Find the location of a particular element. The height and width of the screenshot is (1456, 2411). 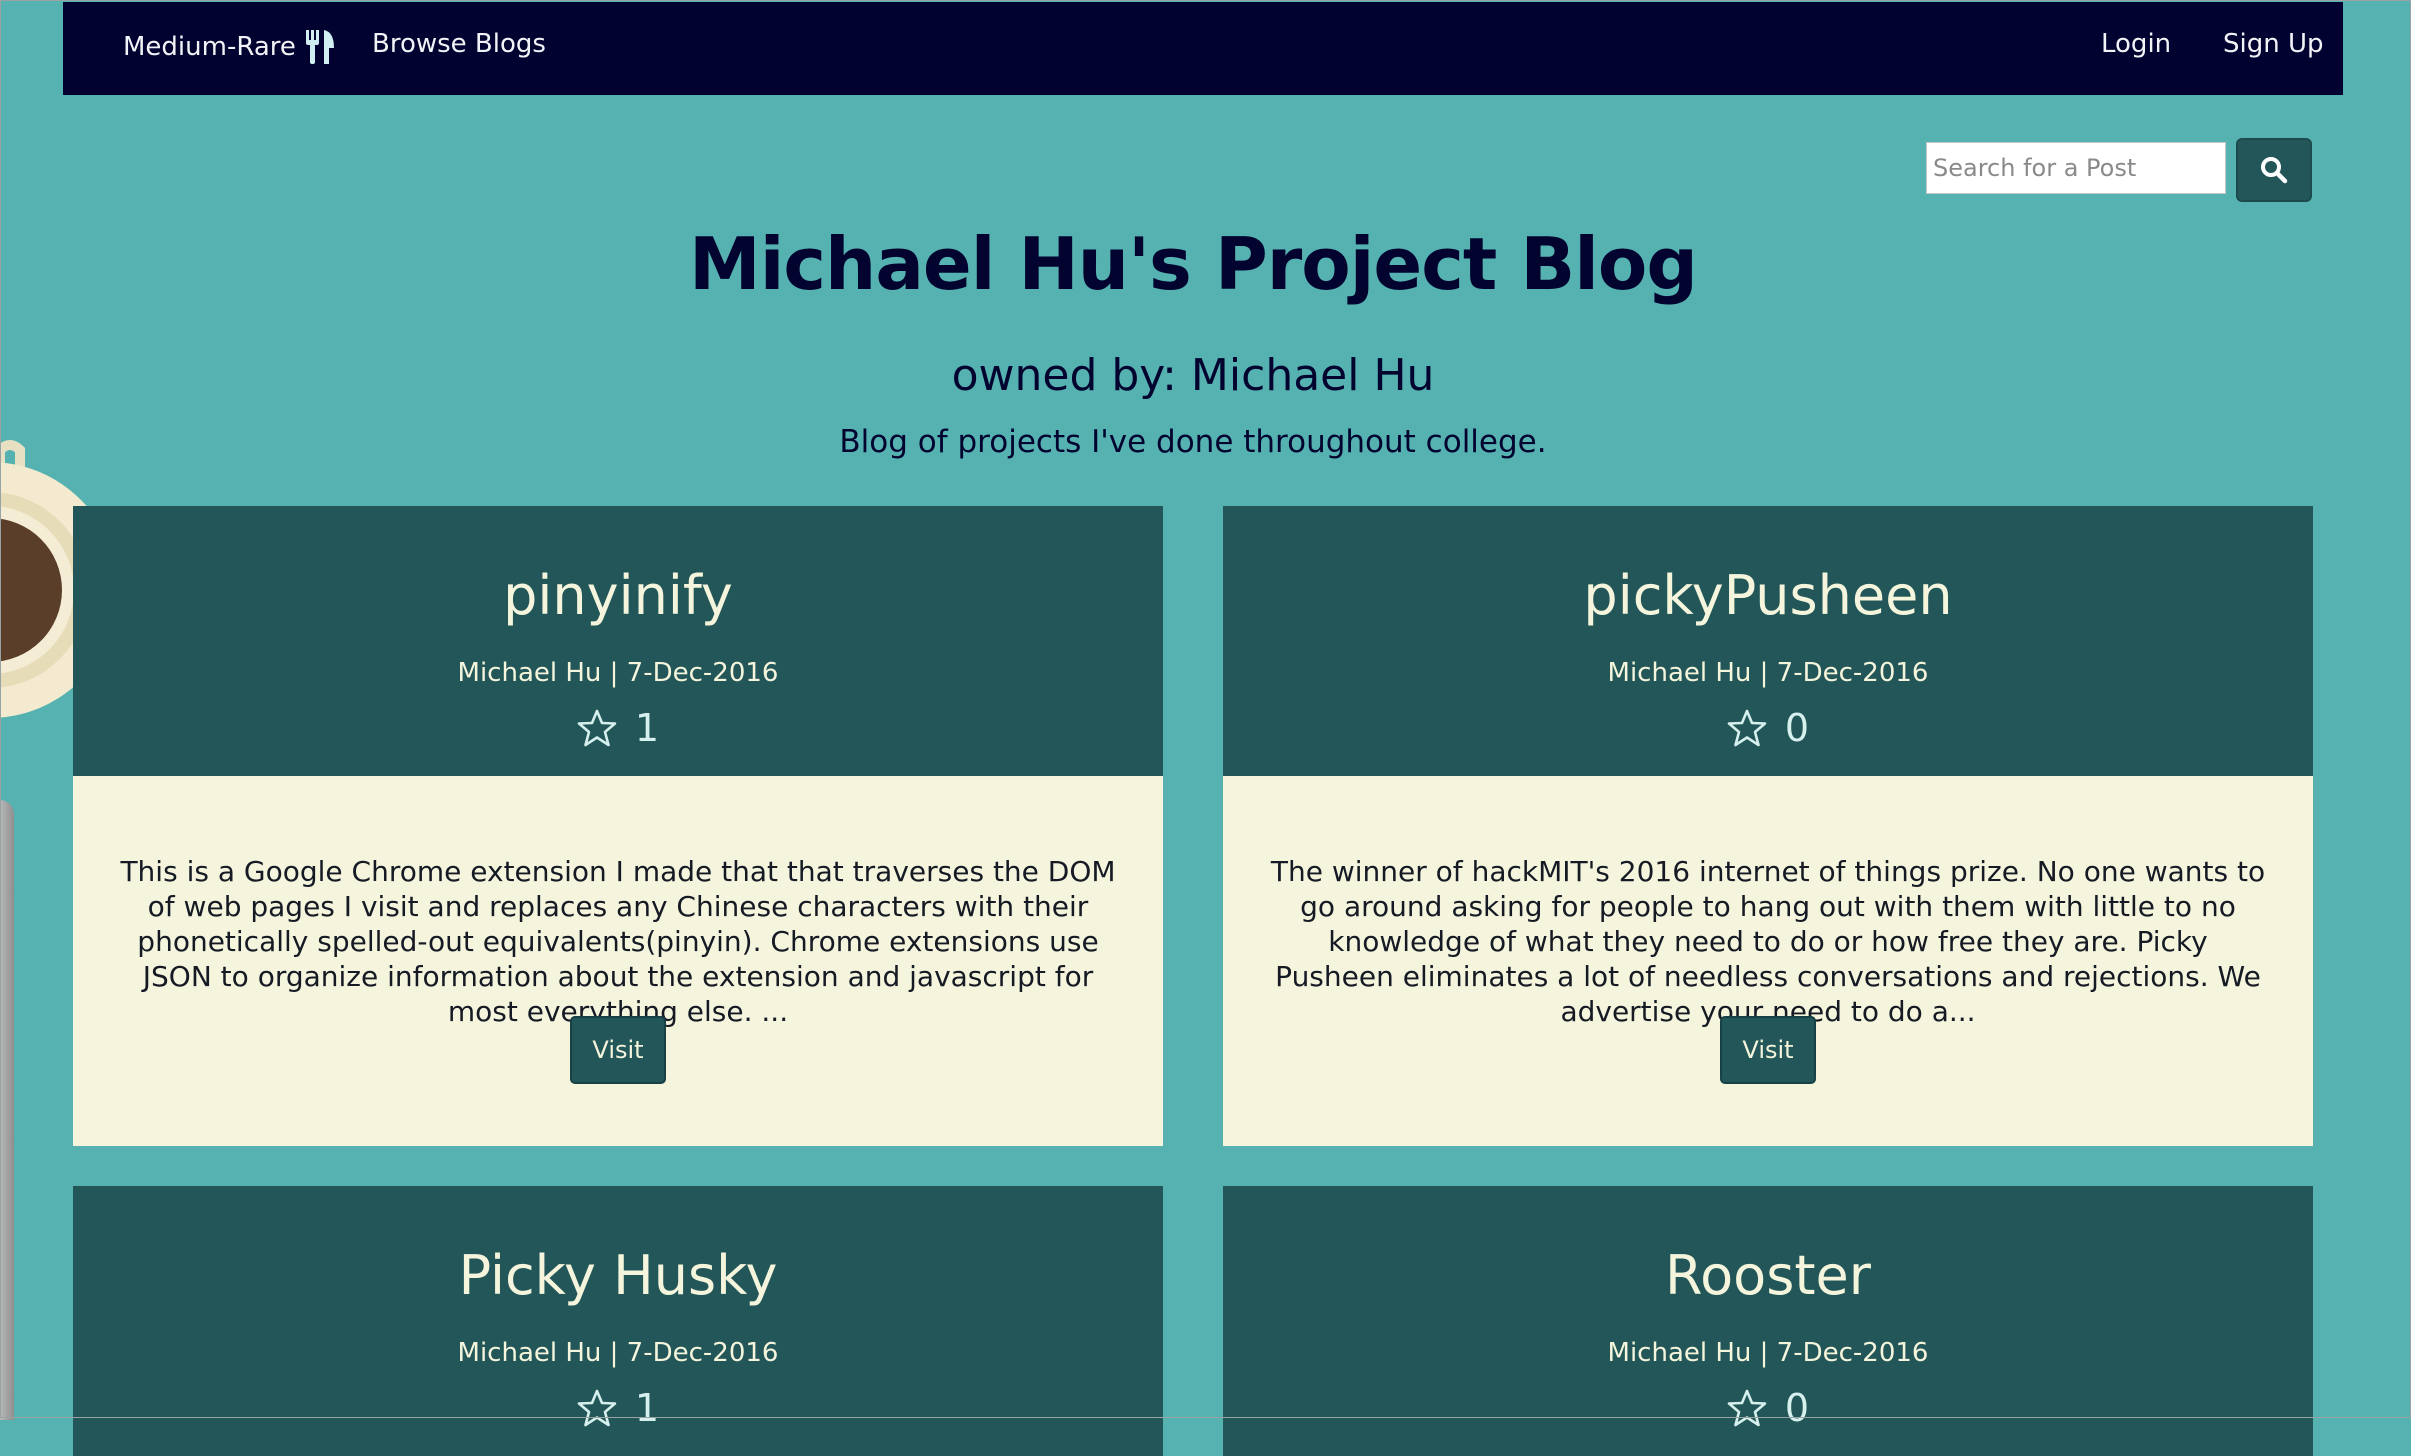

search-input is located at coordinates (2076, 168).